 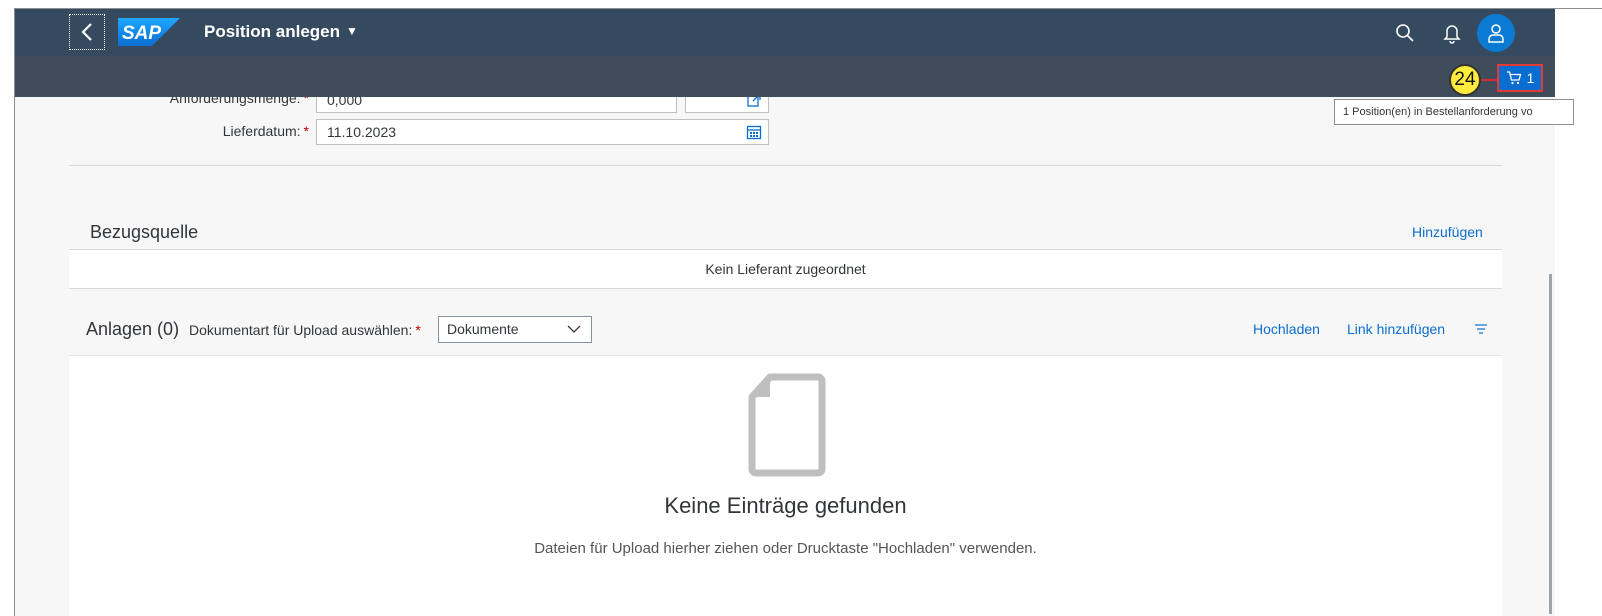 What do you see at coordinates (785, 505) in the screenshot?
I see `empty-title: Keine Einträge gefunden` at bounding box center [785, 505].